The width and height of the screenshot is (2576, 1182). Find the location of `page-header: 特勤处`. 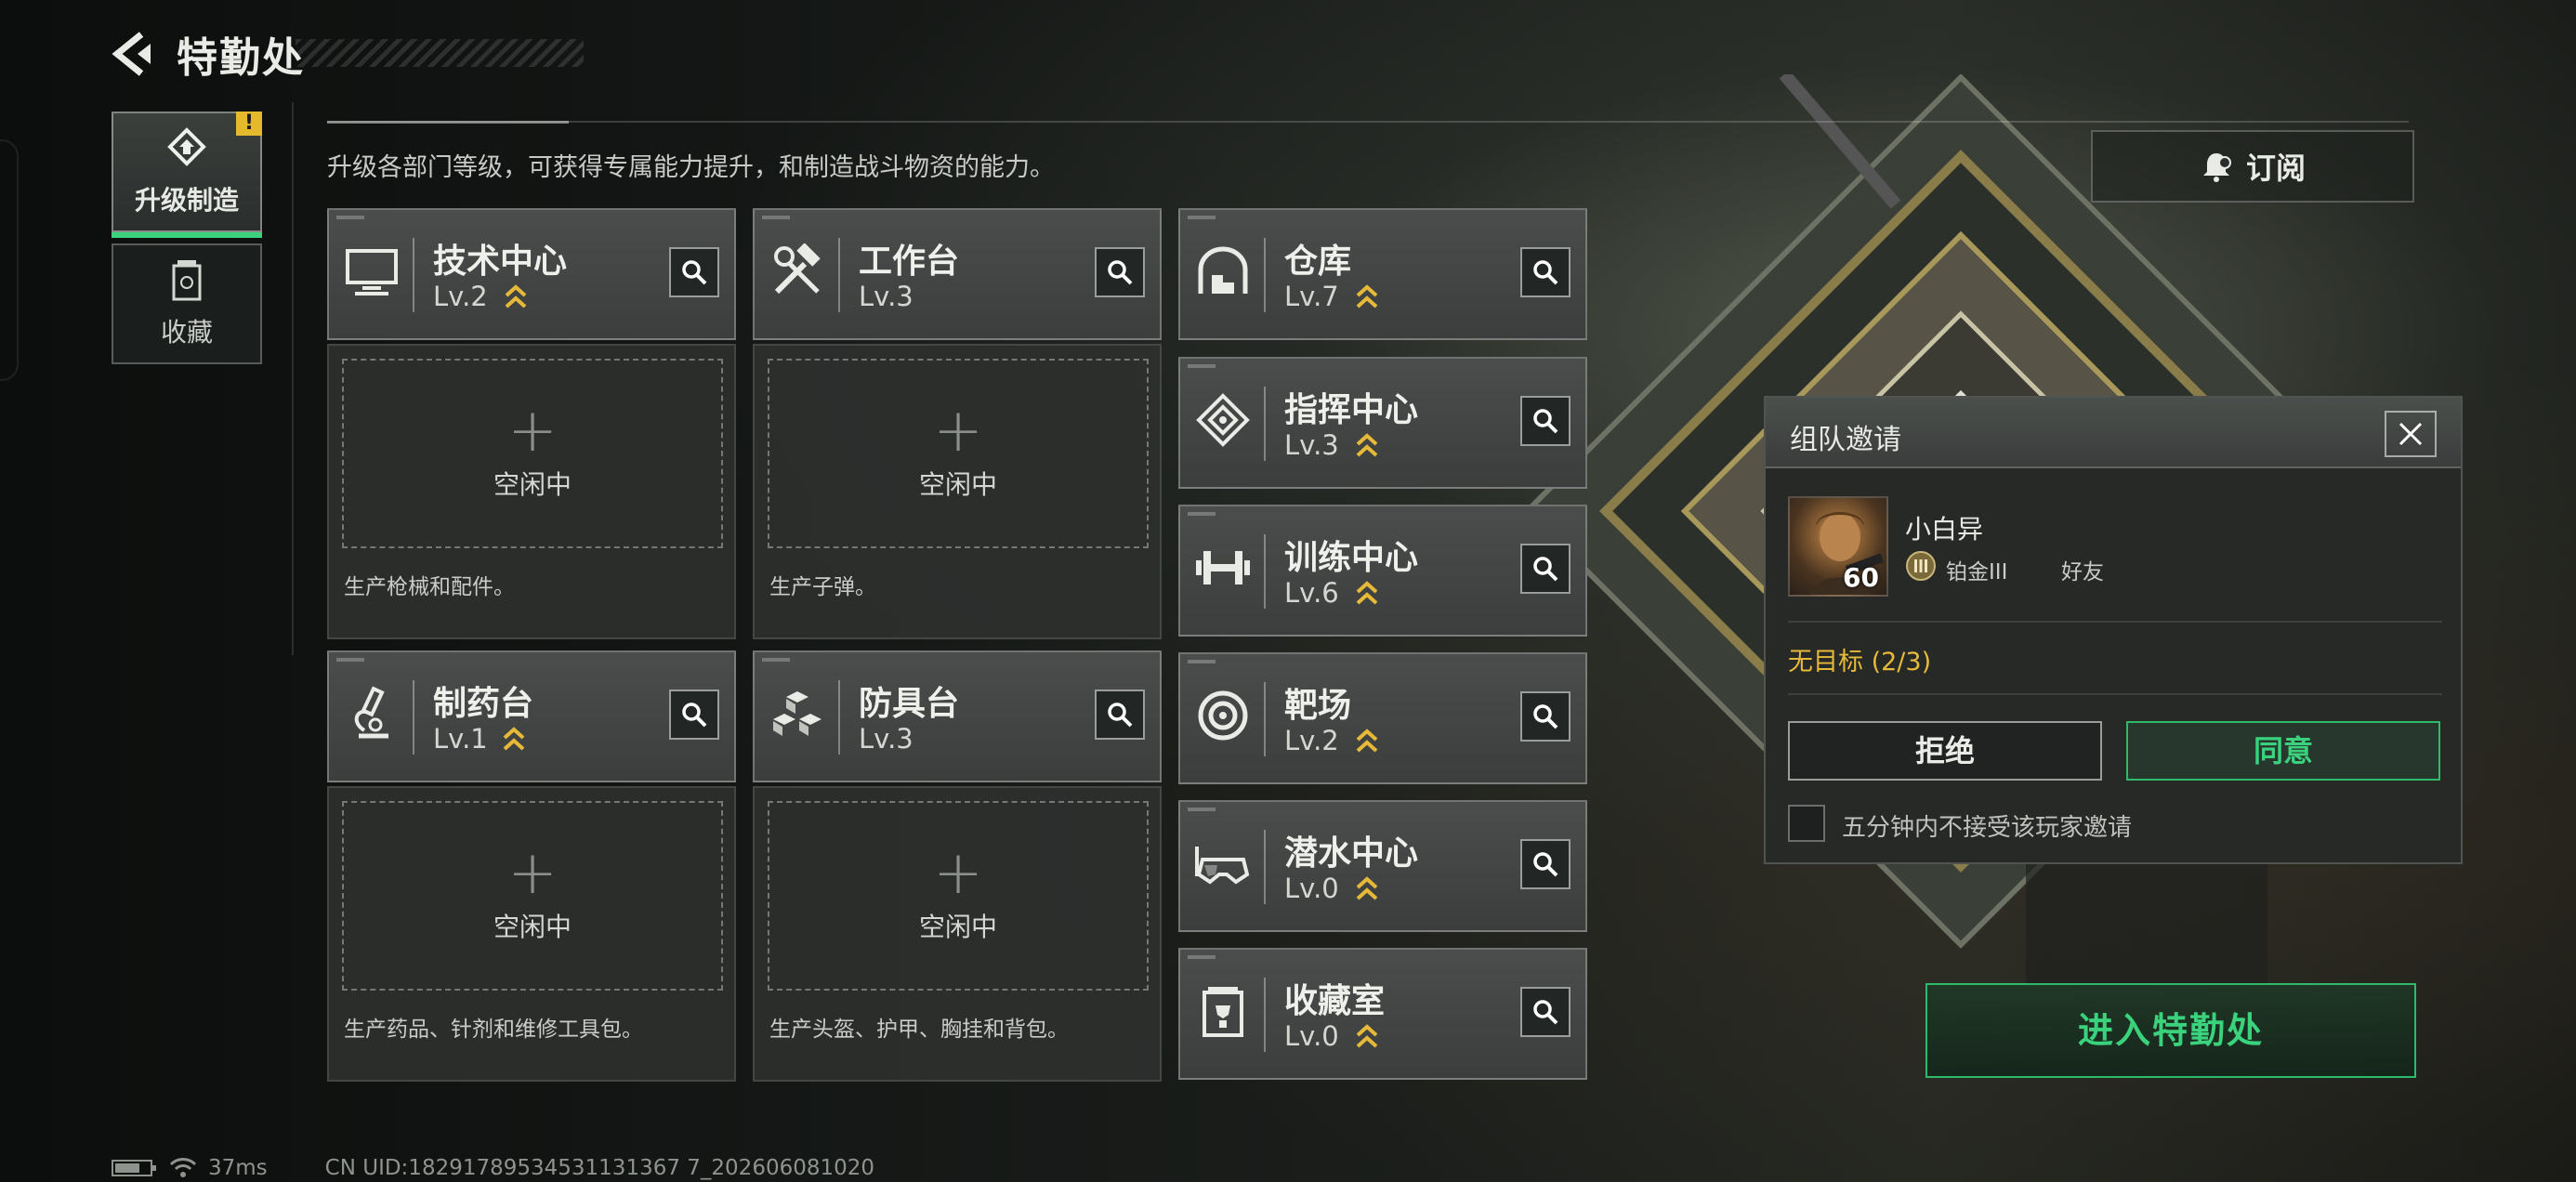

page-header: 特勤处 is located at coordinates (207, 55).